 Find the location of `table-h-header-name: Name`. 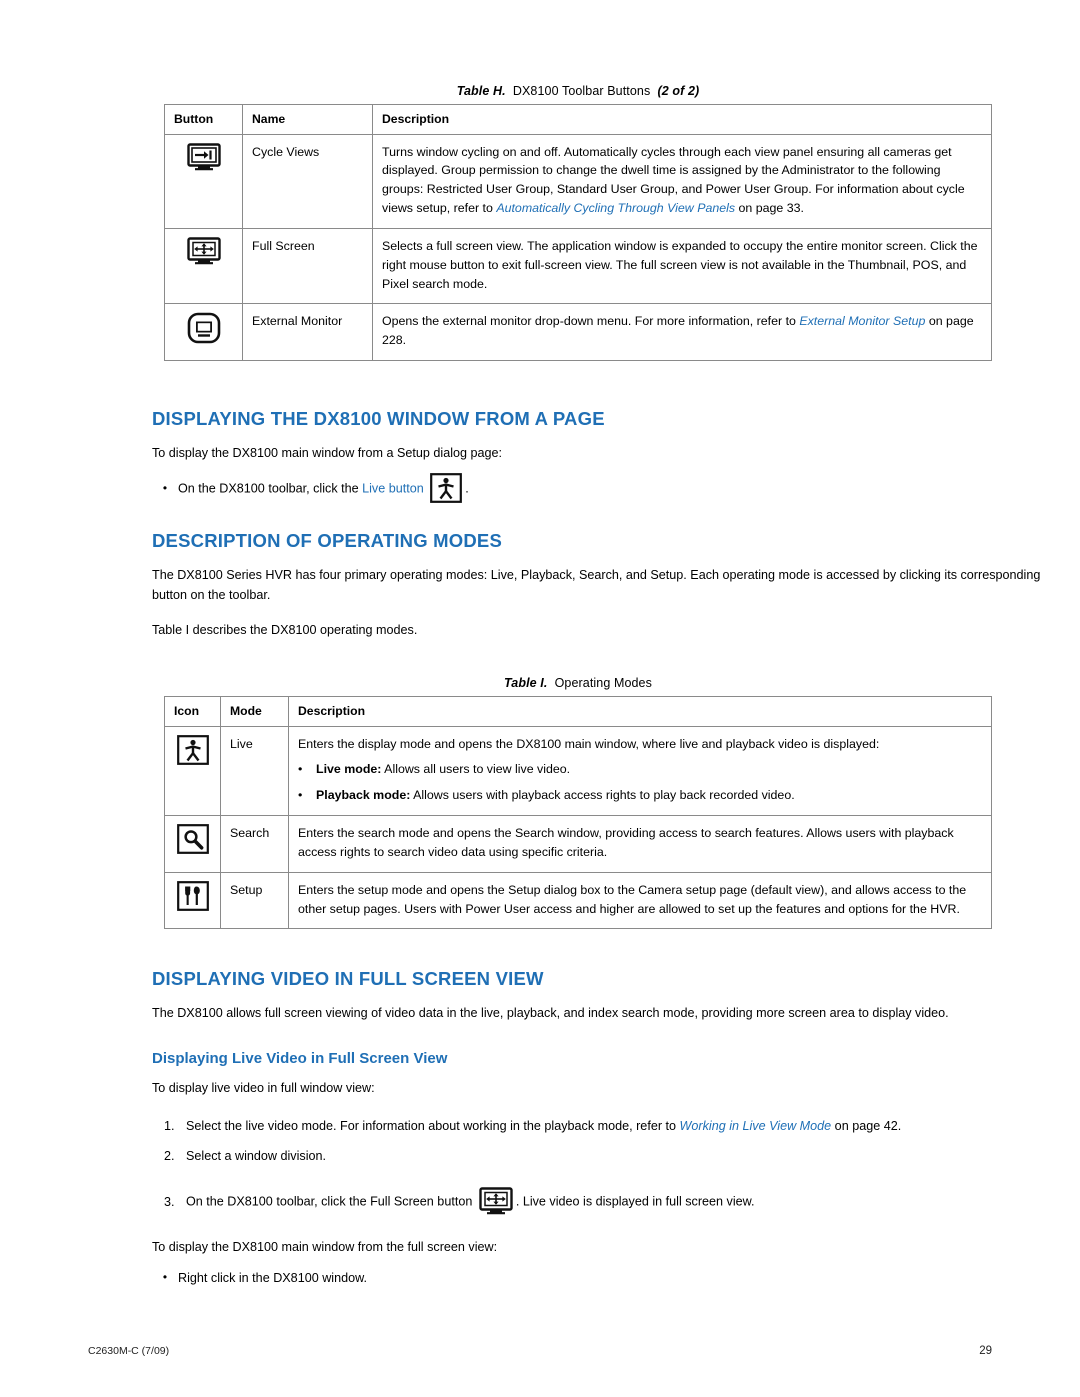

table-h-header-name: Name is located at coordinates (307, 119).